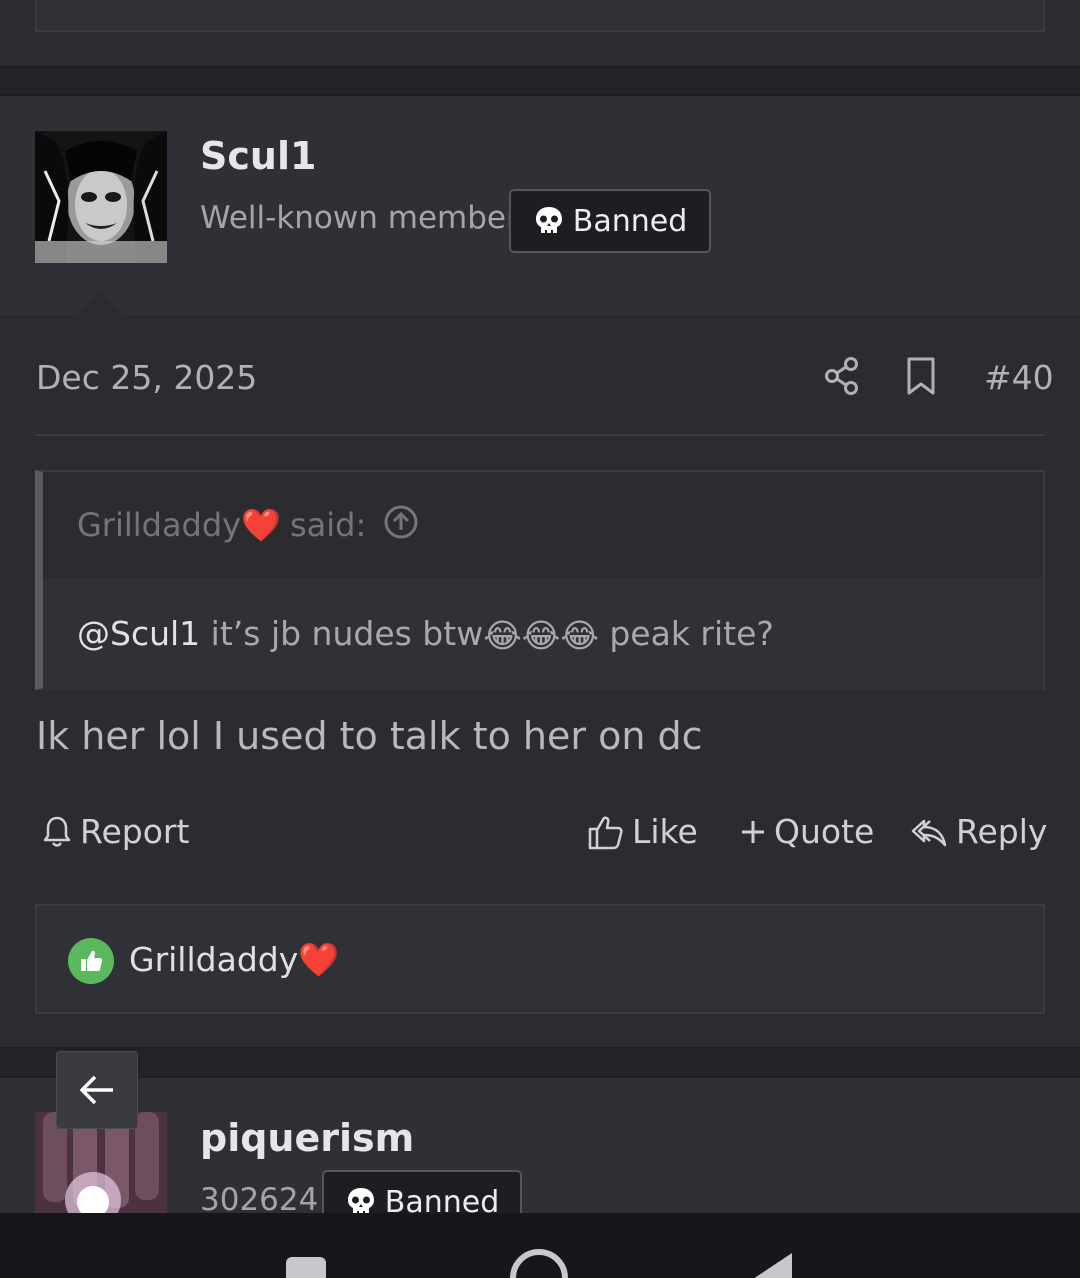  I want to click on report-button: Report, so click(115, 831).